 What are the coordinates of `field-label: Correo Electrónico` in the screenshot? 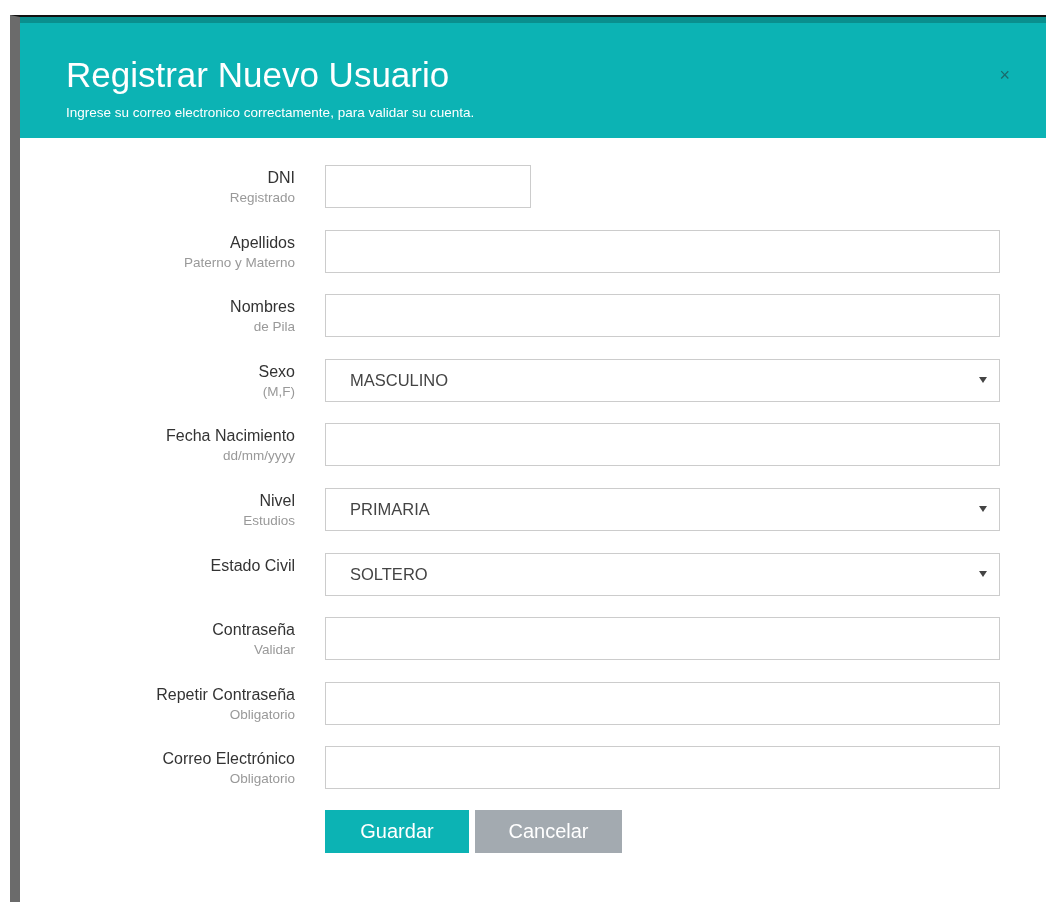 It's located at (228, 759).